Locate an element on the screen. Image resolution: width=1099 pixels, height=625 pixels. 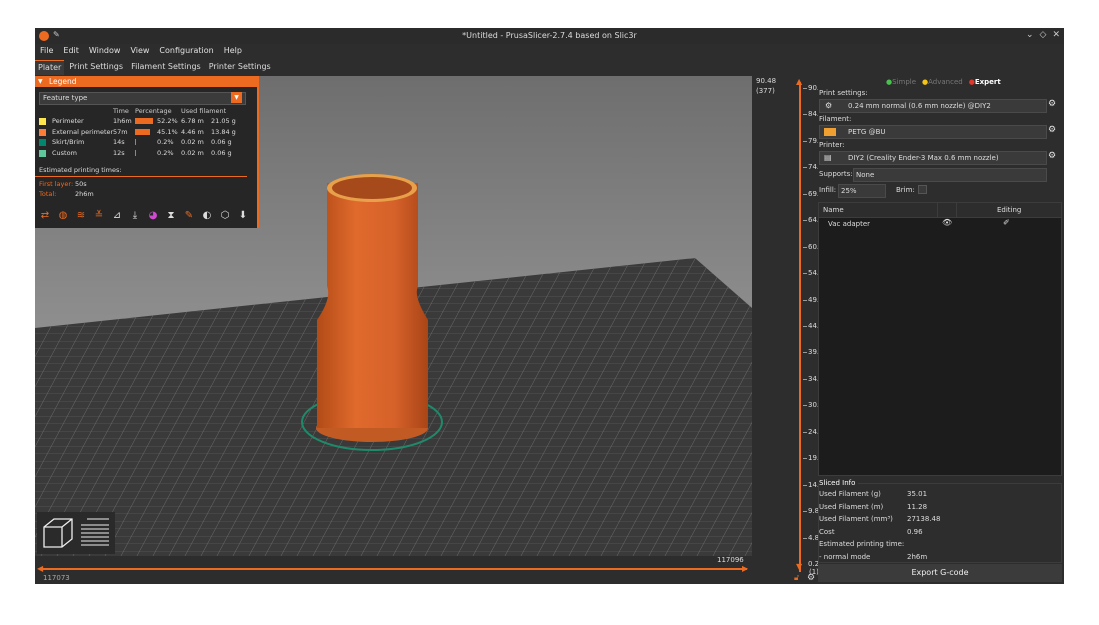
legend-feature-name: Custom is located at coordinates (64, 152).